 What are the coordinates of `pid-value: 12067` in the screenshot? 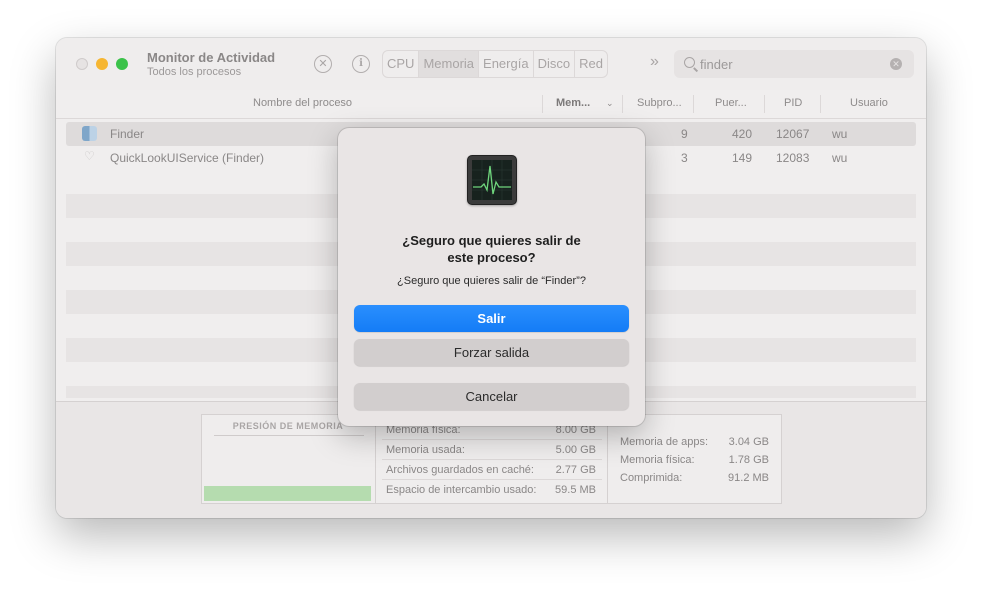 It's located at (793, 134).